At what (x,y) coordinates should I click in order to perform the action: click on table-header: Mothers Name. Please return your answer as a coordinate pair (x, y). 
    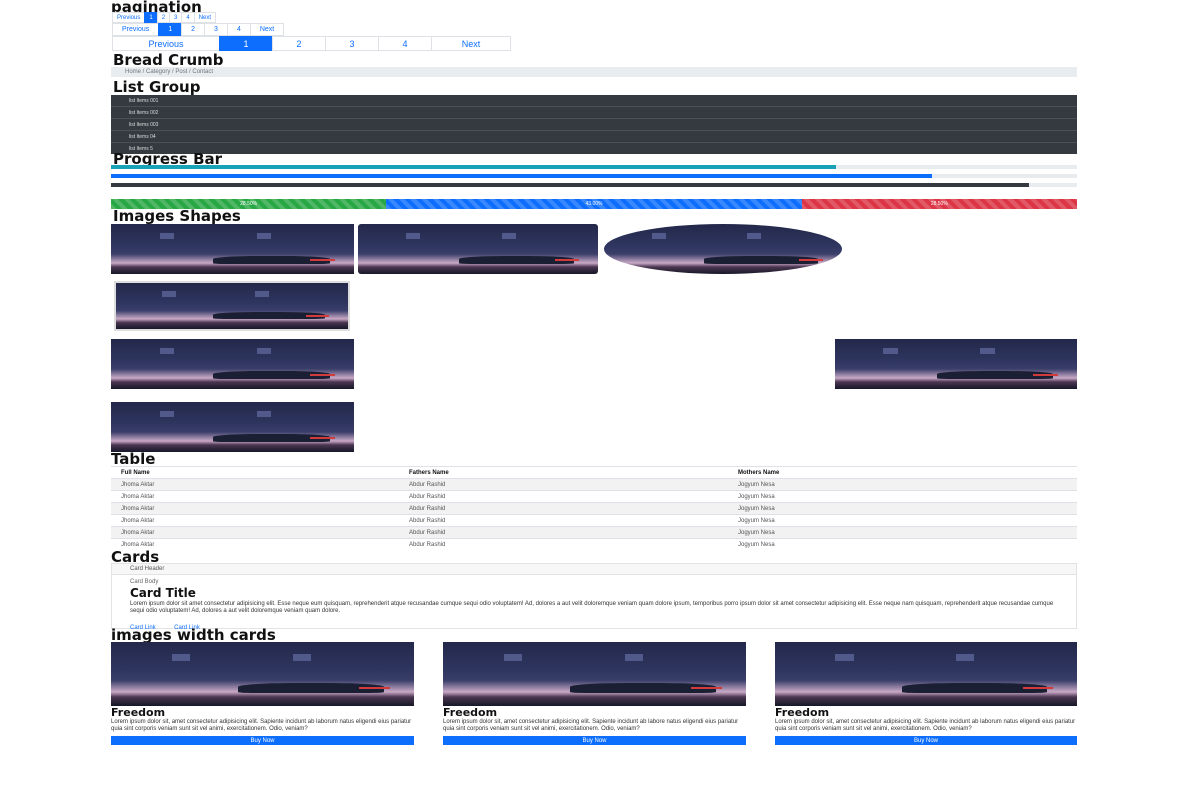
    Looking at the image, I should click on (902, 472).